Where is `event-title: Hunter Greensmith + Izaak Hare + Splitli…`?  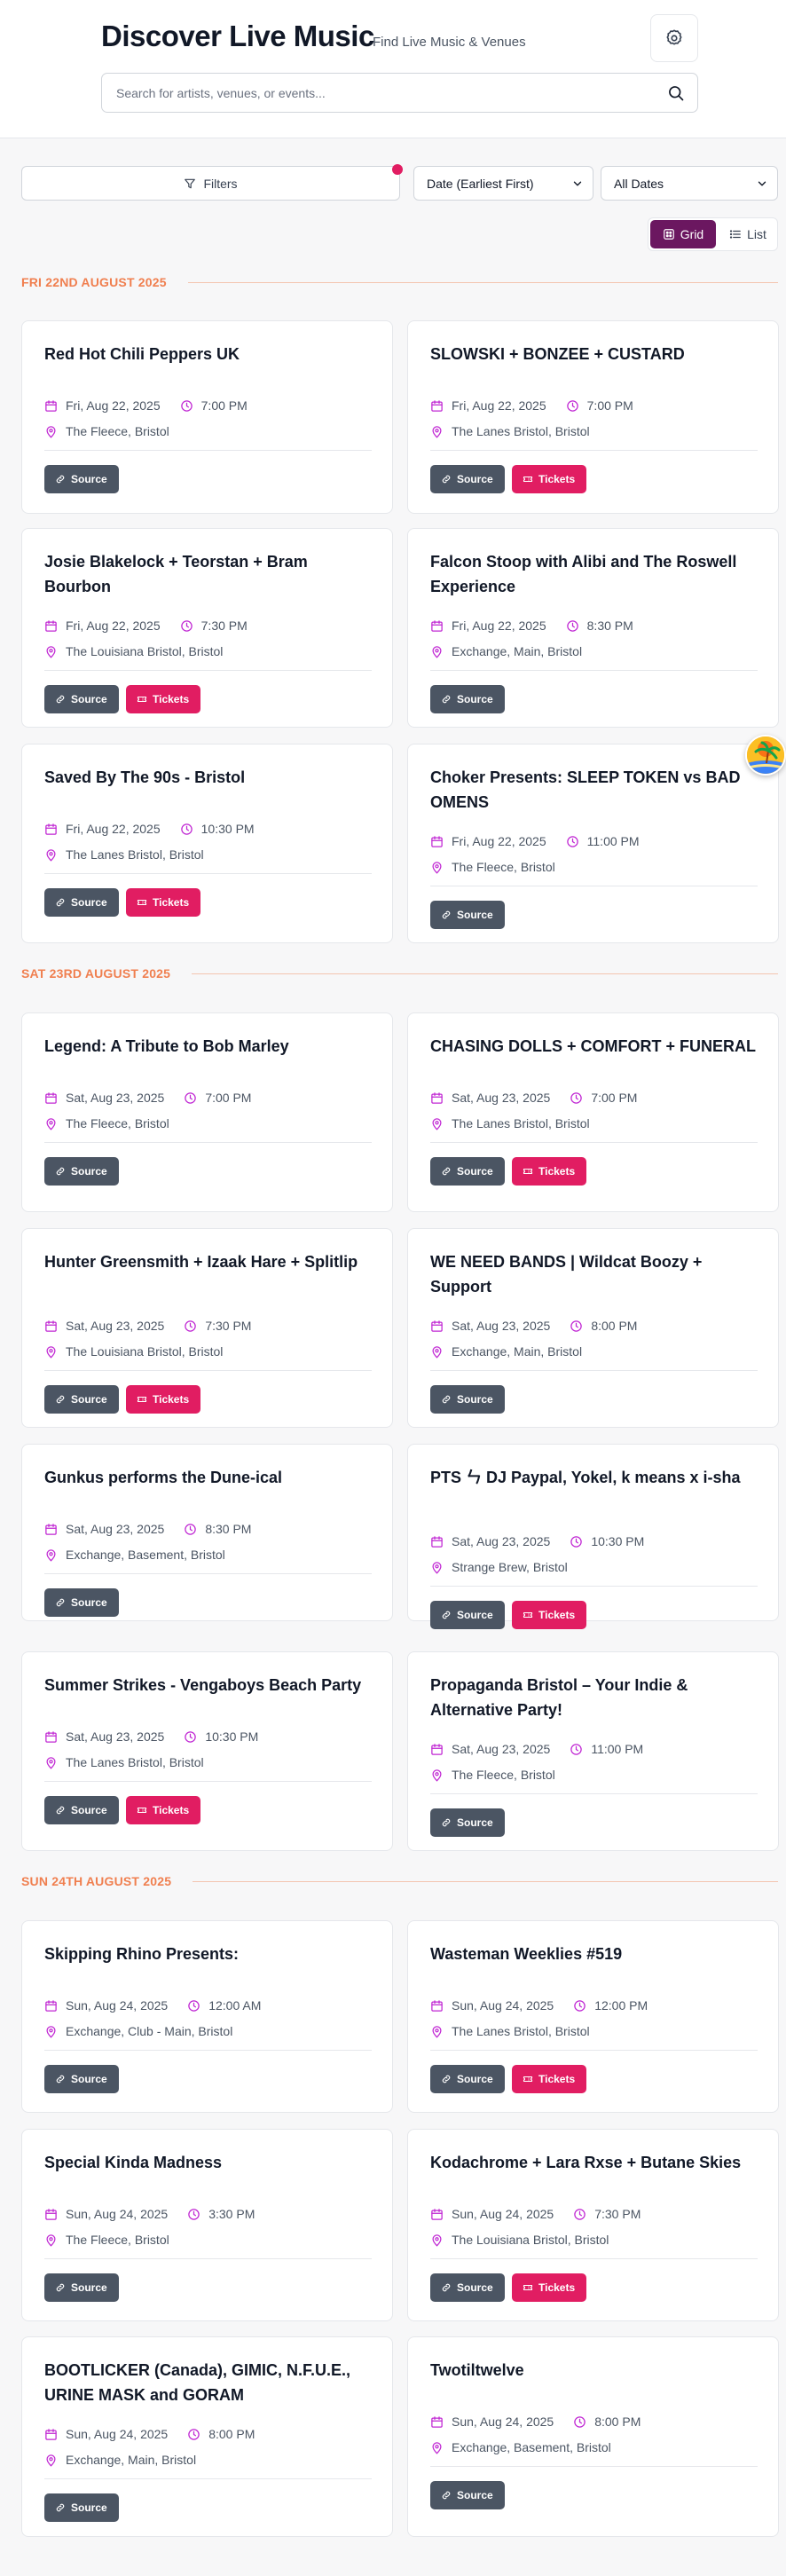 event-title: Hunter Greensmith + Izaak Hare + Splitli… is located at coordinates (208, 1261).